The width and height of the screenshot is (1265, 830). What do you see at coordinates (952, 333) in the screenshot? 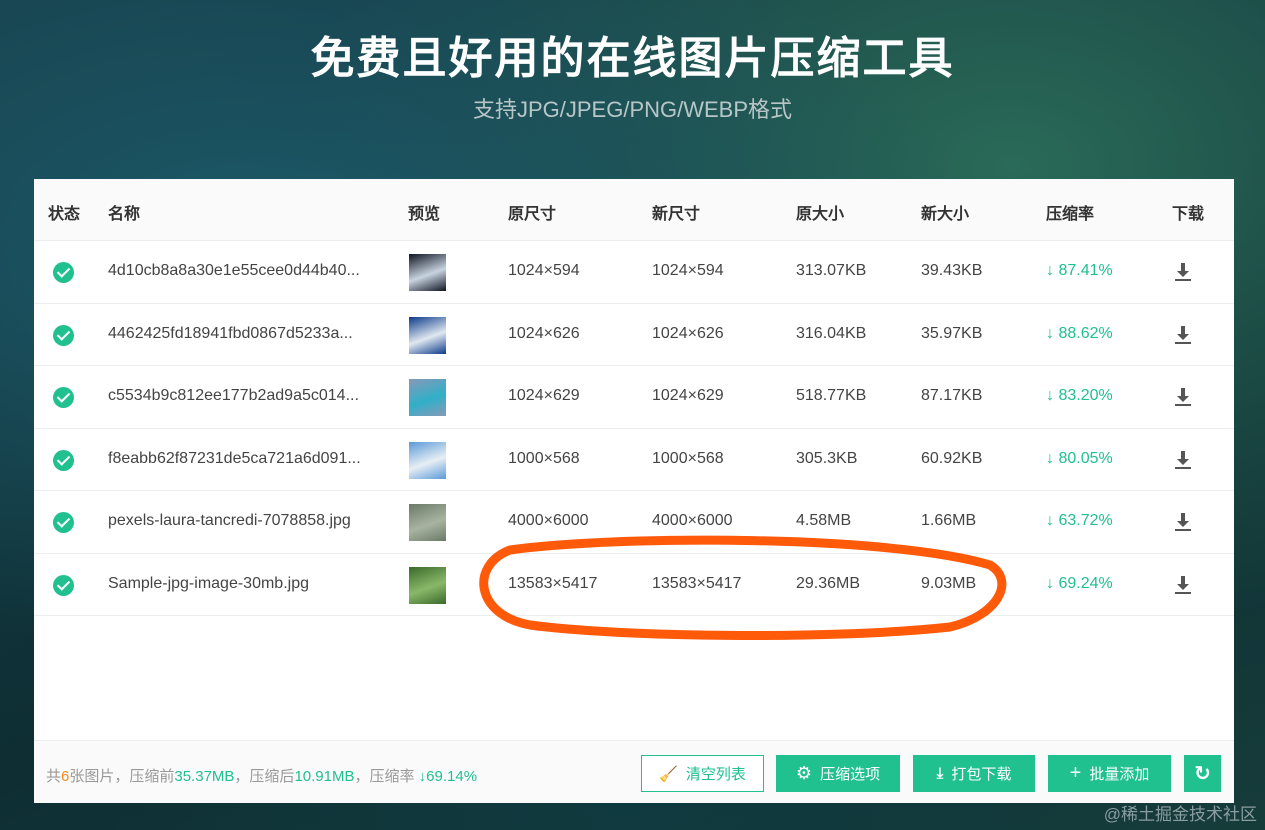
I see `new-size: 35.97KB` at bounding box center [952, 333].